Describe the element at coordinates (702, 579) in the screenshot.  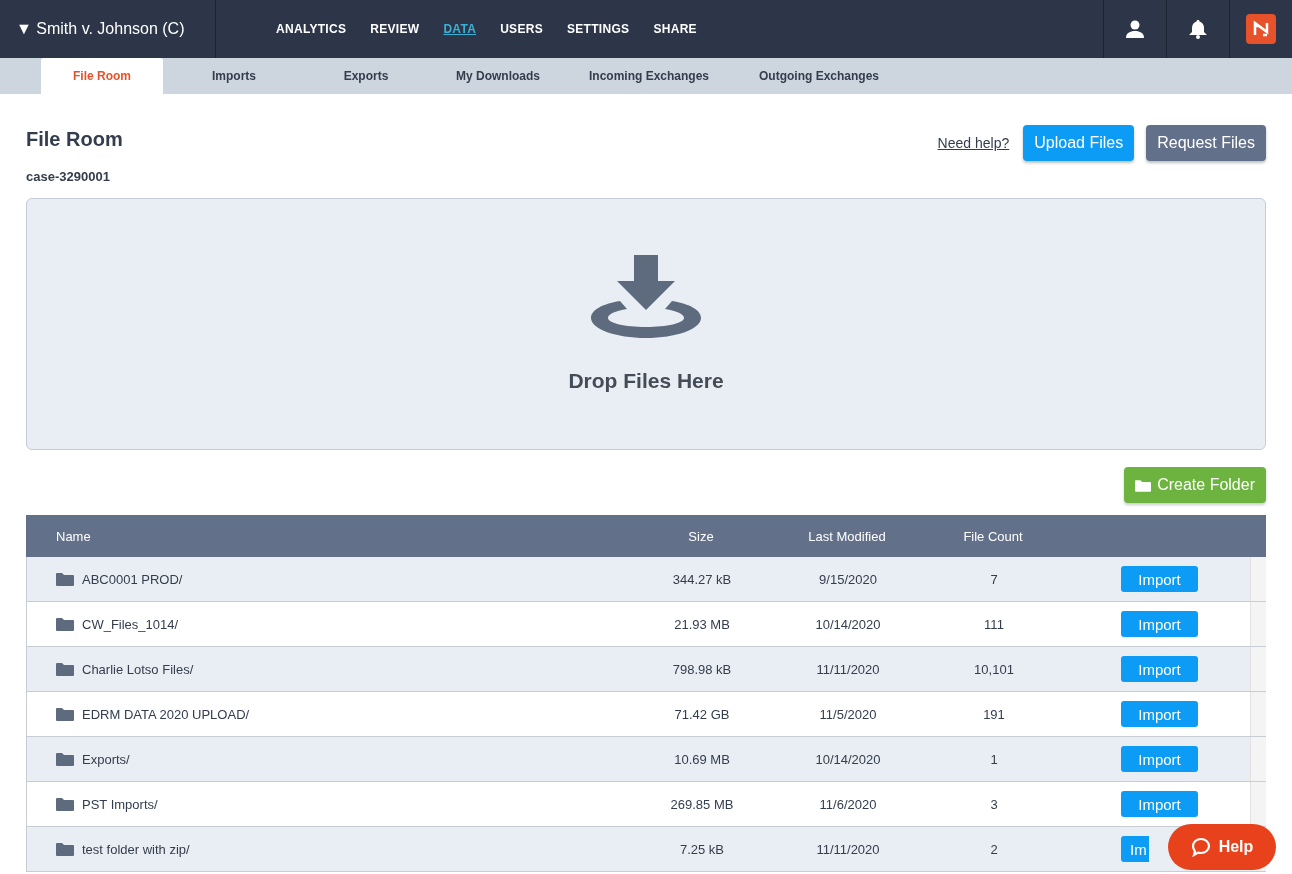
I see `size-cell-text: 344.27 kB` at that location.